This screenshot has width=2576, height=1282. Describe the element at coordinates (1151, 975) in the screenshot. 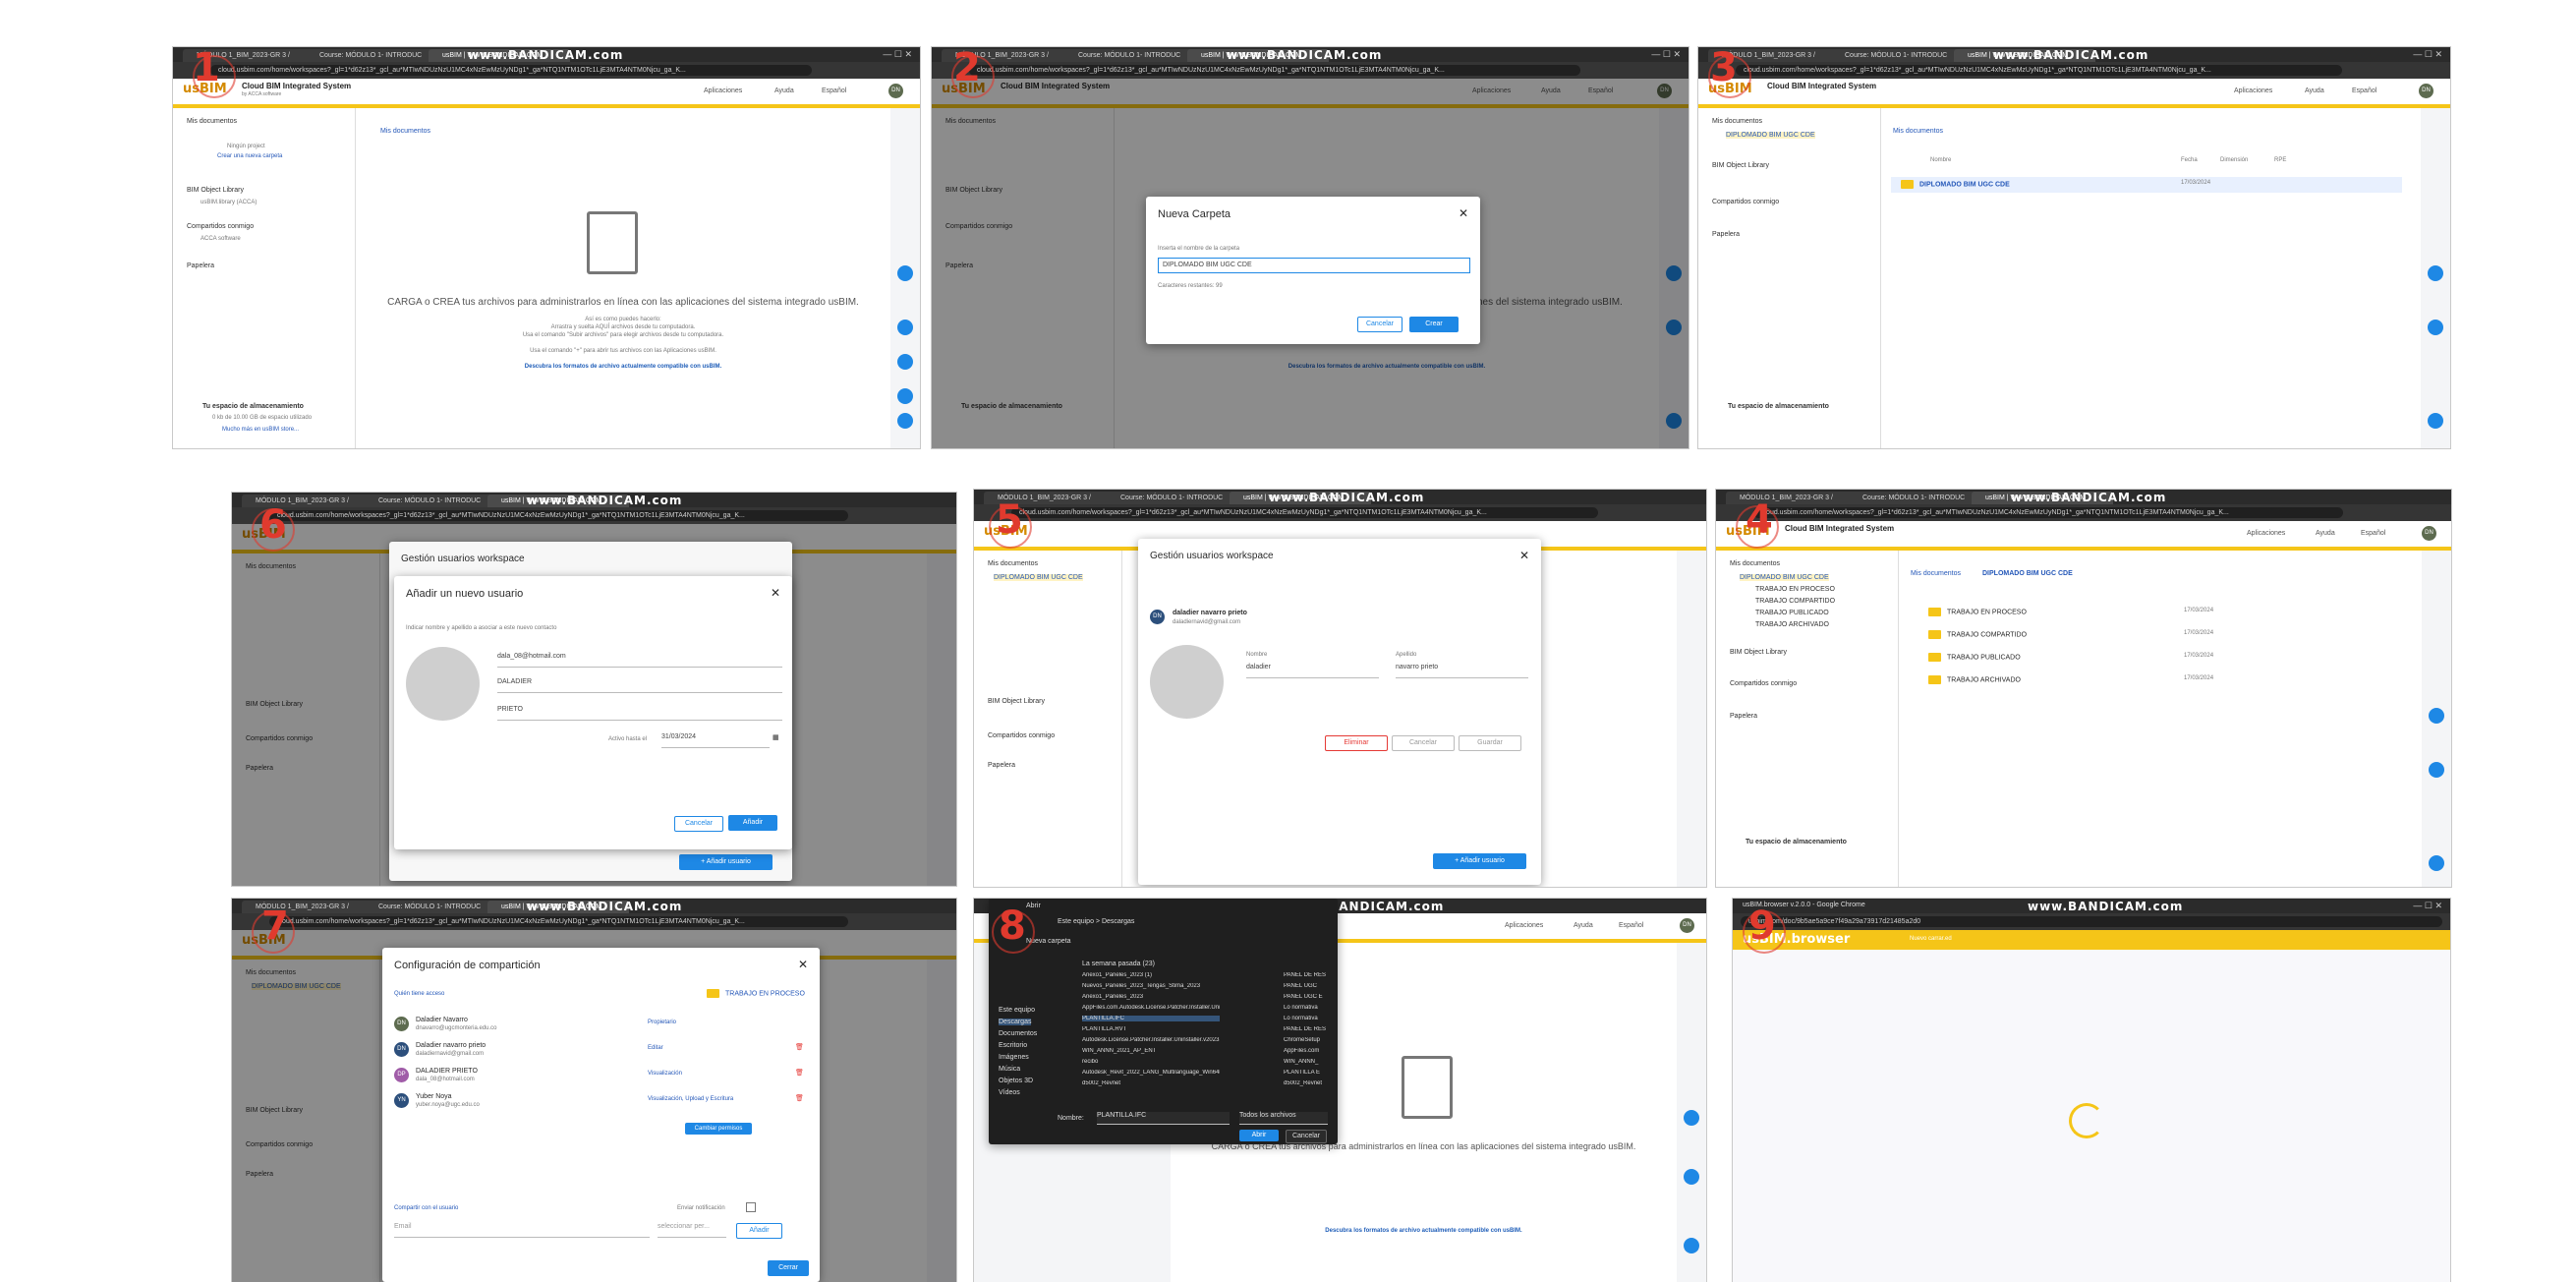

I see `file-item: Anexo1_Paneles_2023 (1)` at that location.